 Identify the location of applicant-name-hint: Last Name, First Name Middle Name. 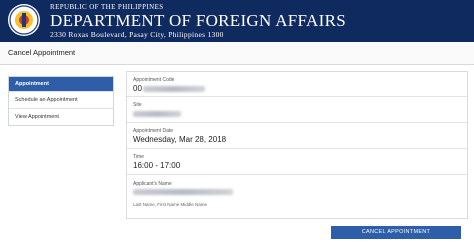
(170, 204).